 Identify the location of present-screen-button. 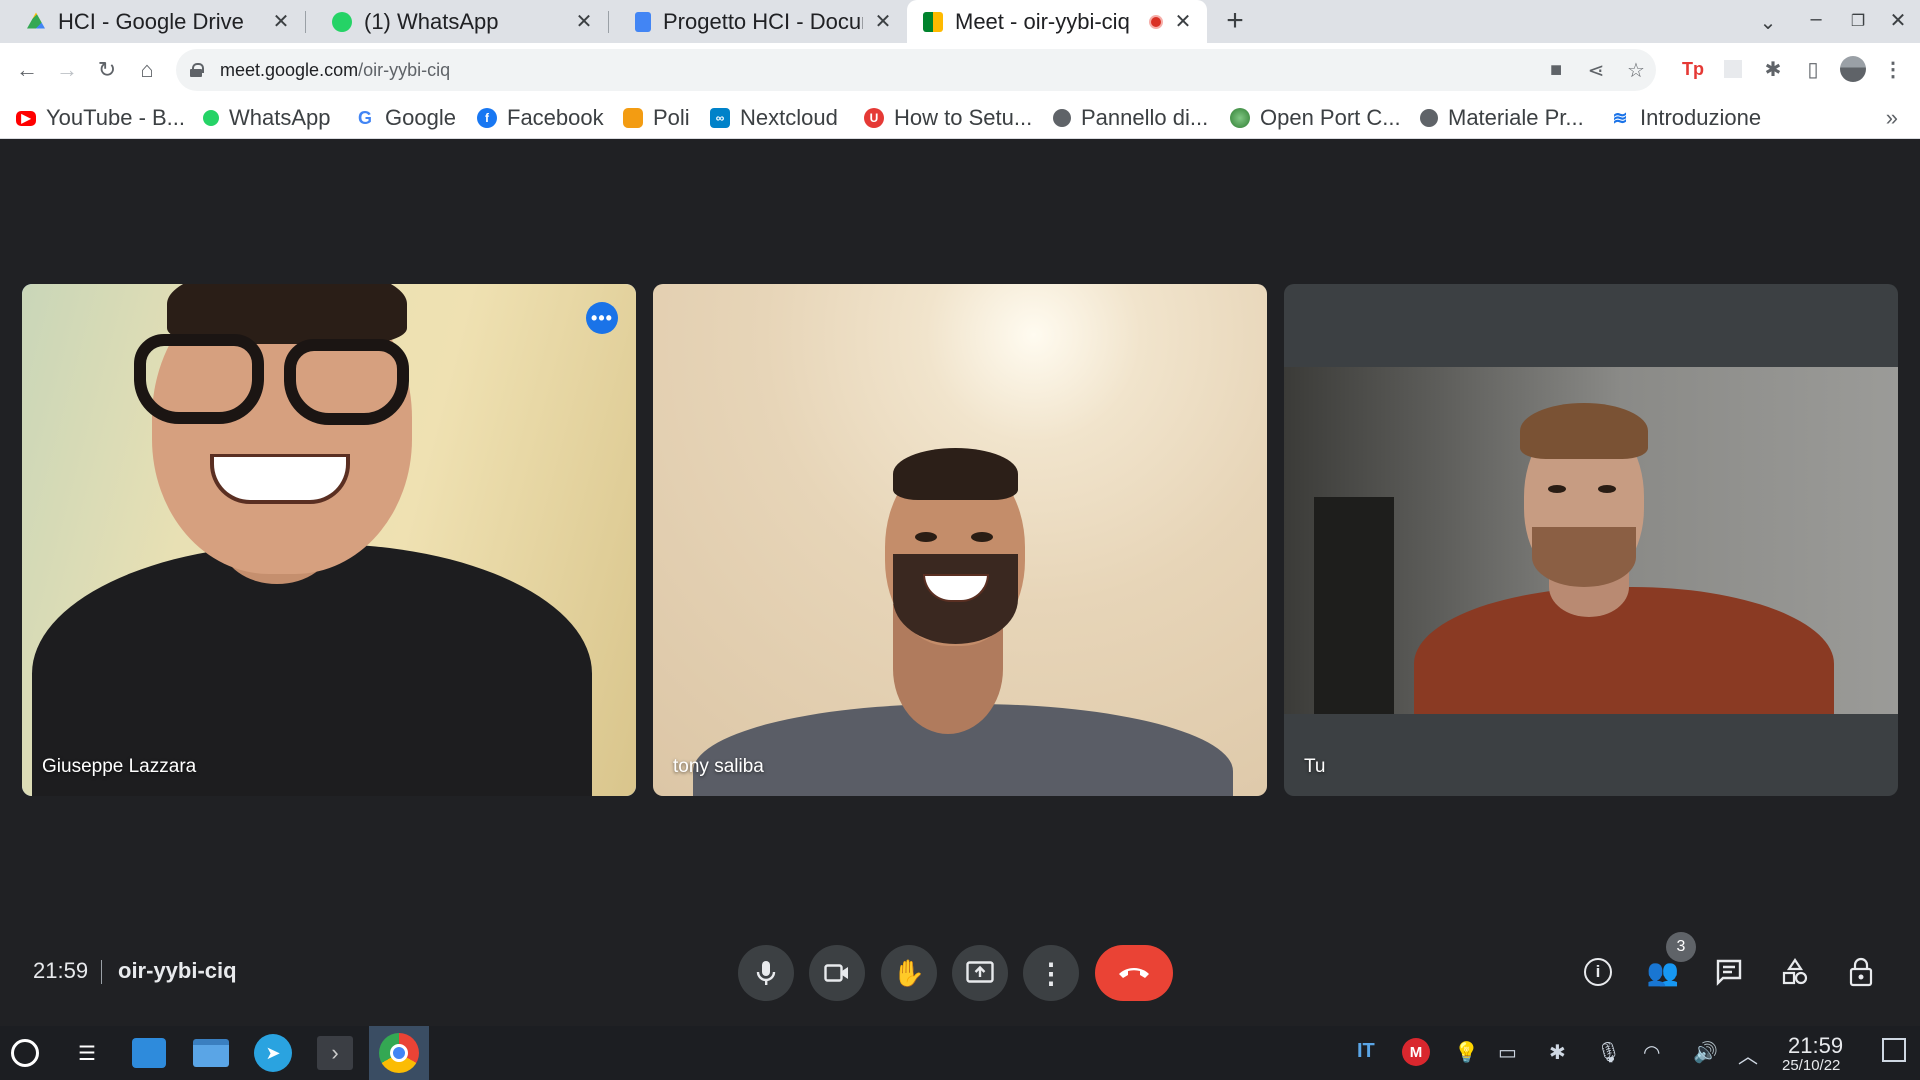
(980, 973).